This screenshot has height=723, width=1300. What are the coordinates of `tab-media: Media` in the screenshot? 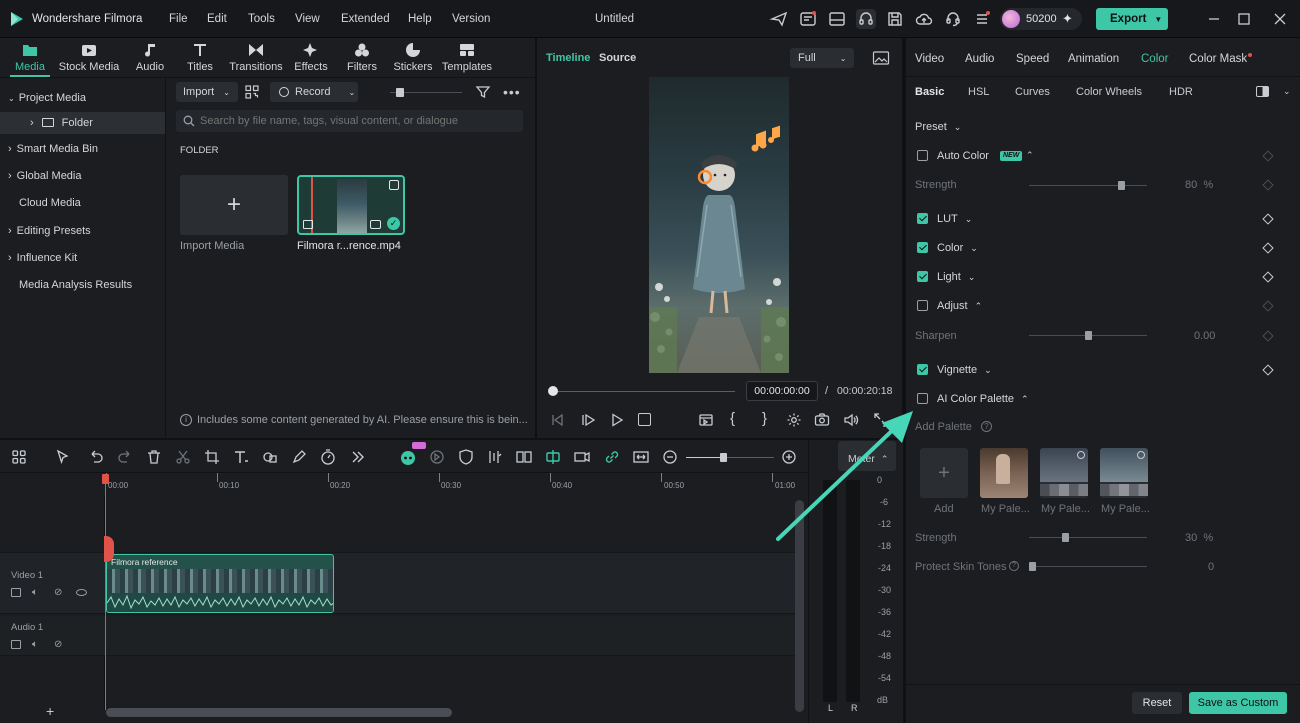 It's located at (30, 57).